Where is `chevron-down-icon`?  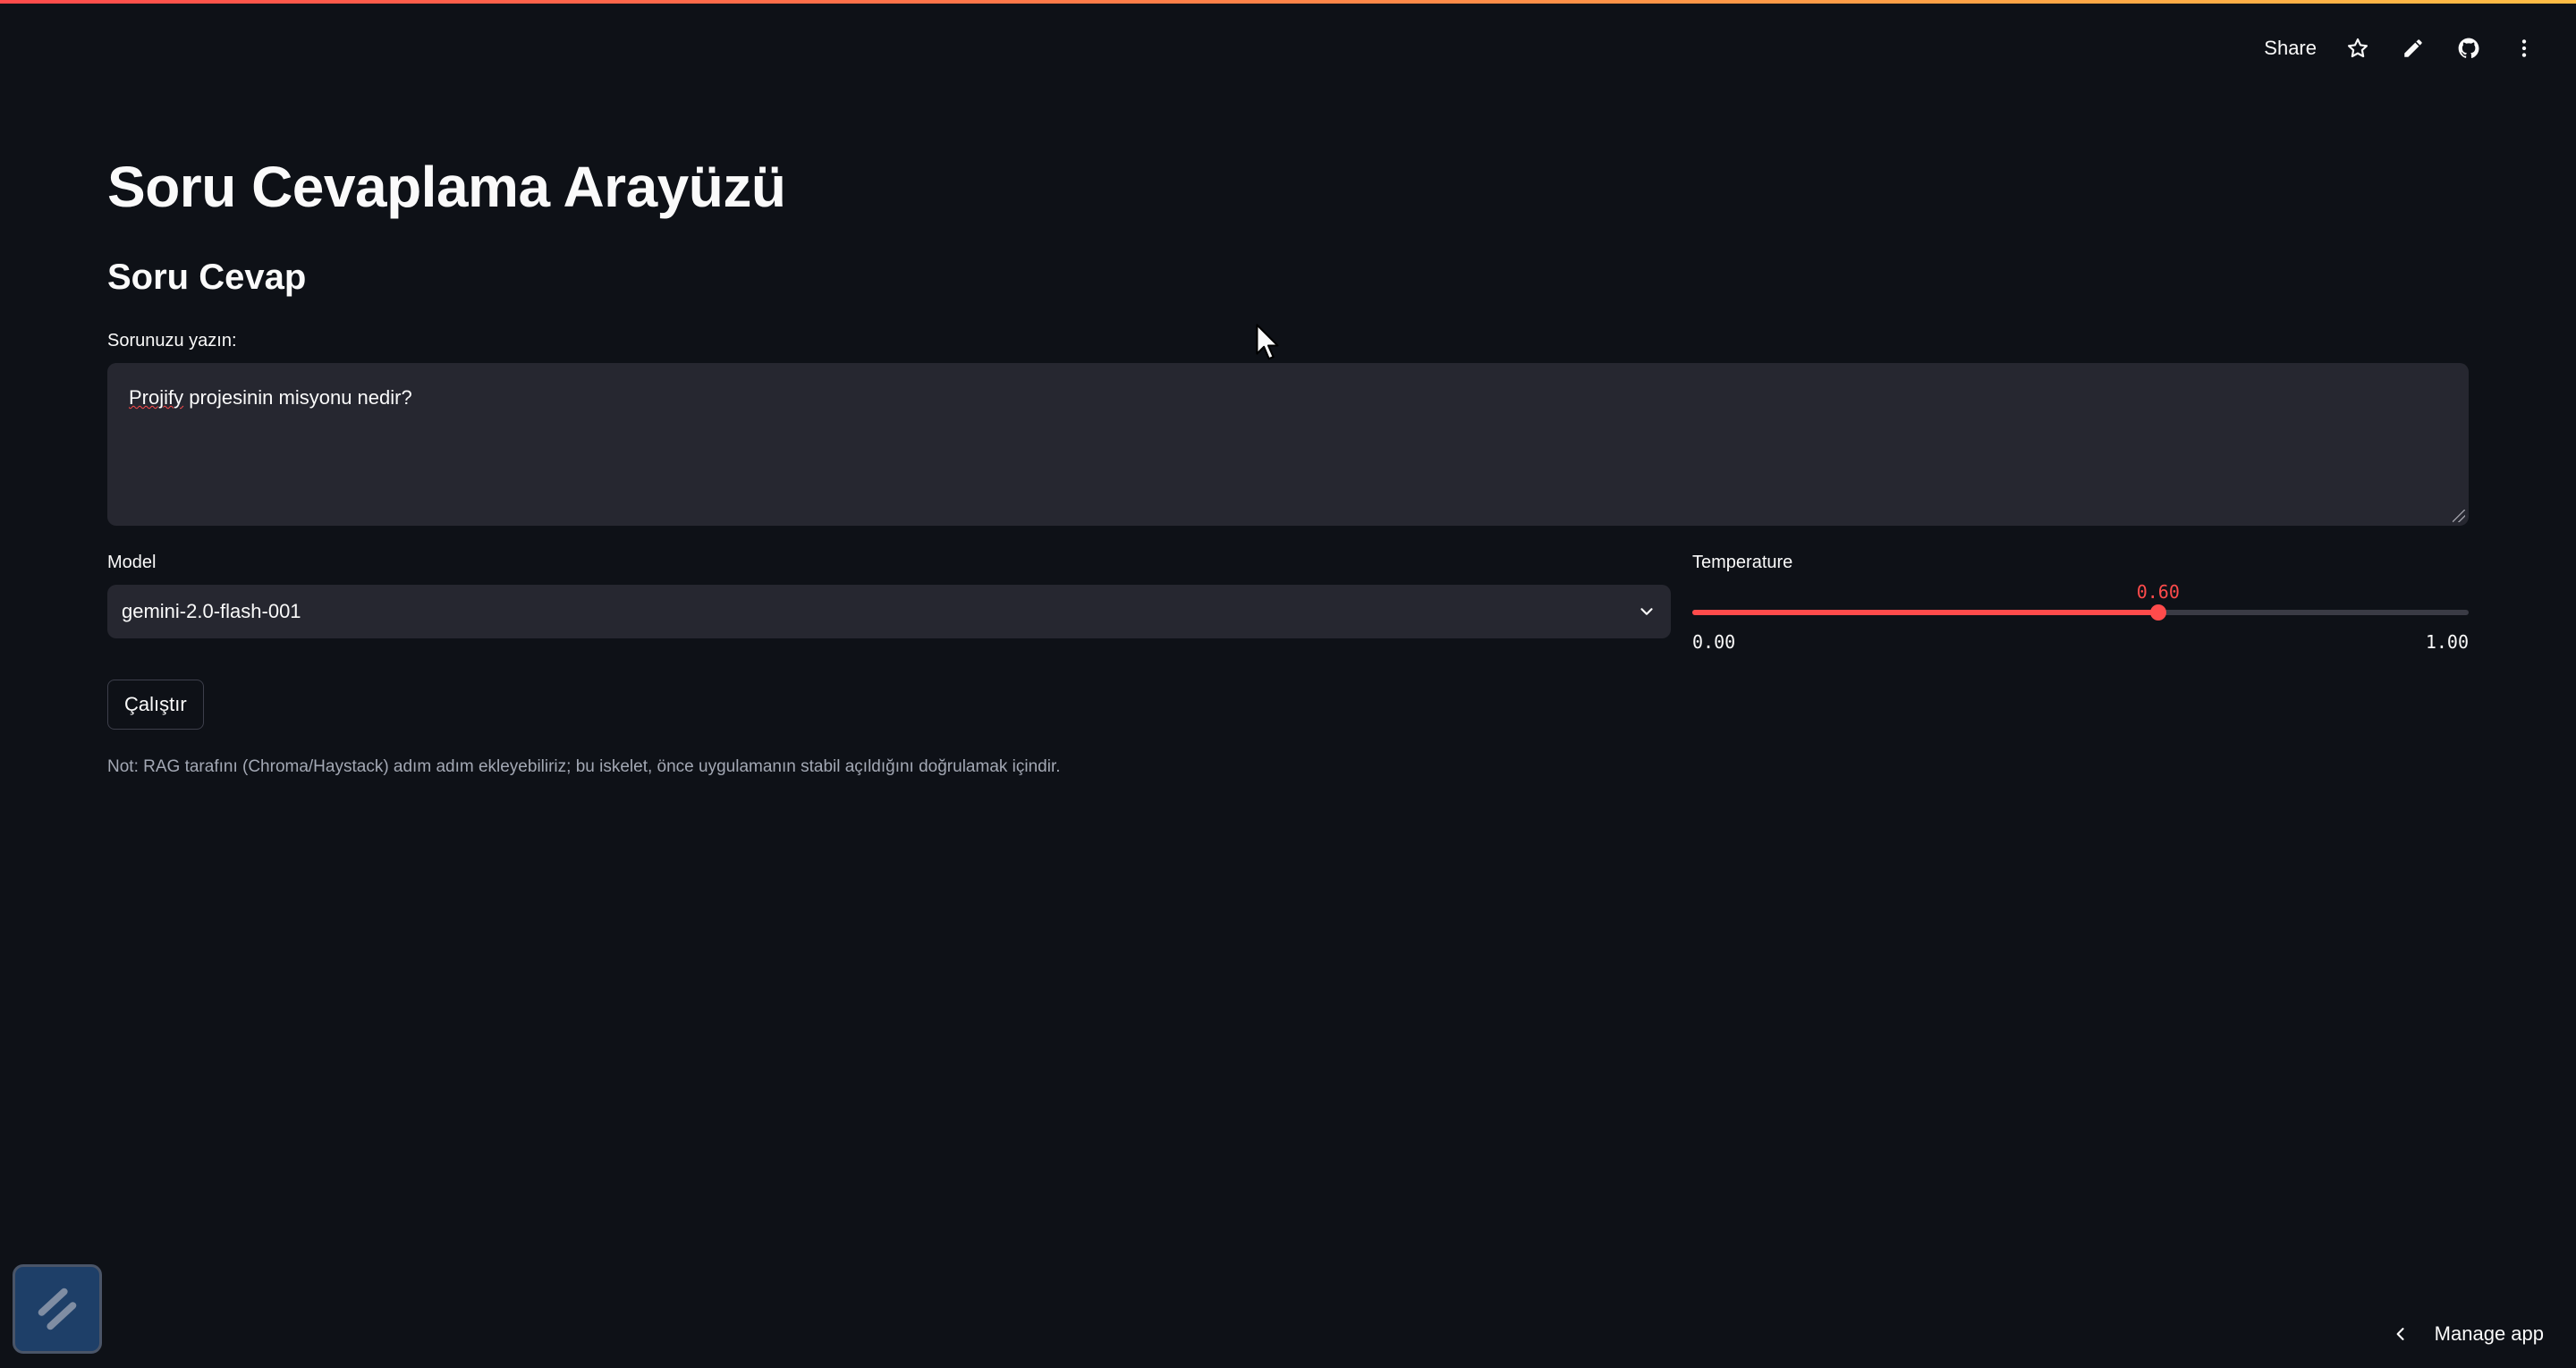 chevron-down-icon is located at coordinates (1646, 611).